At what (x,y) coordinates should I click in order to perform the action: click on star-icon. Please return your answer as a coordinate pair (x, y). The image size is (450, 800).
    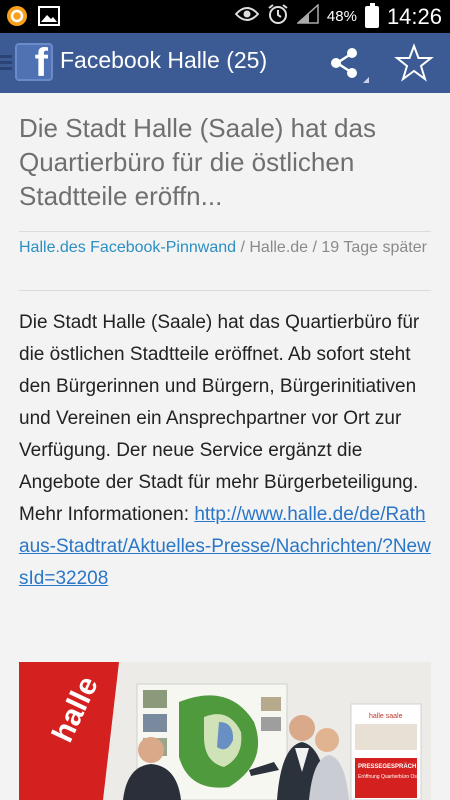
    Looking at the image, I should click on (414, 62).